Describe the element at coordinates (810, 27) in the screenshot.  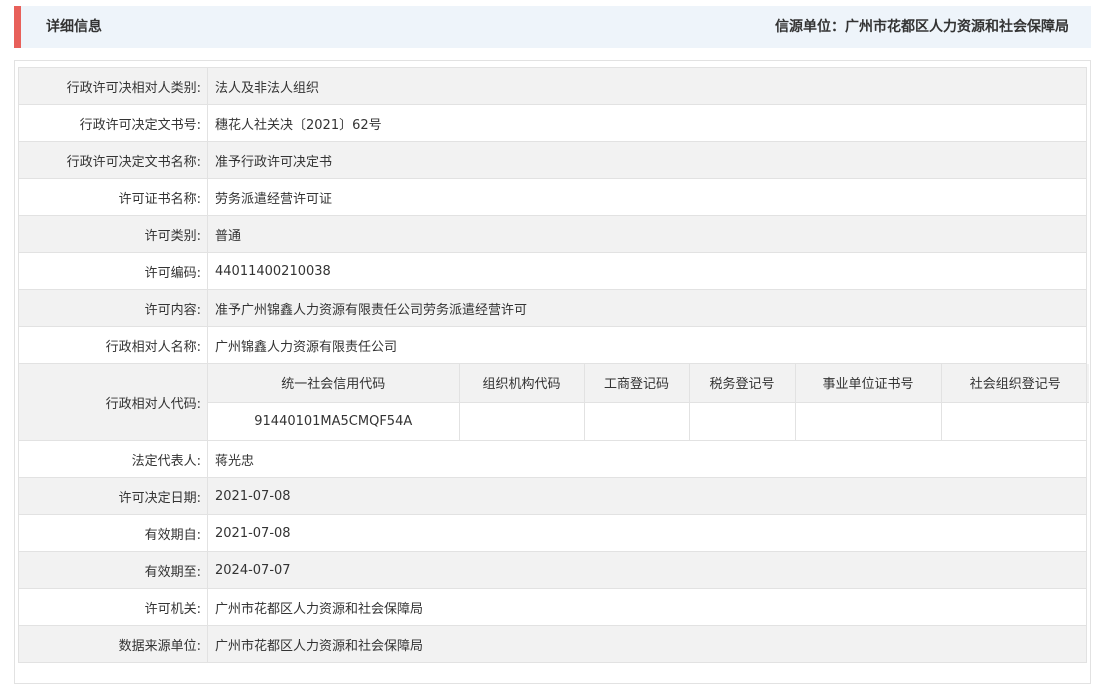
I see `source-unit-label: 信源单位：` at that location.